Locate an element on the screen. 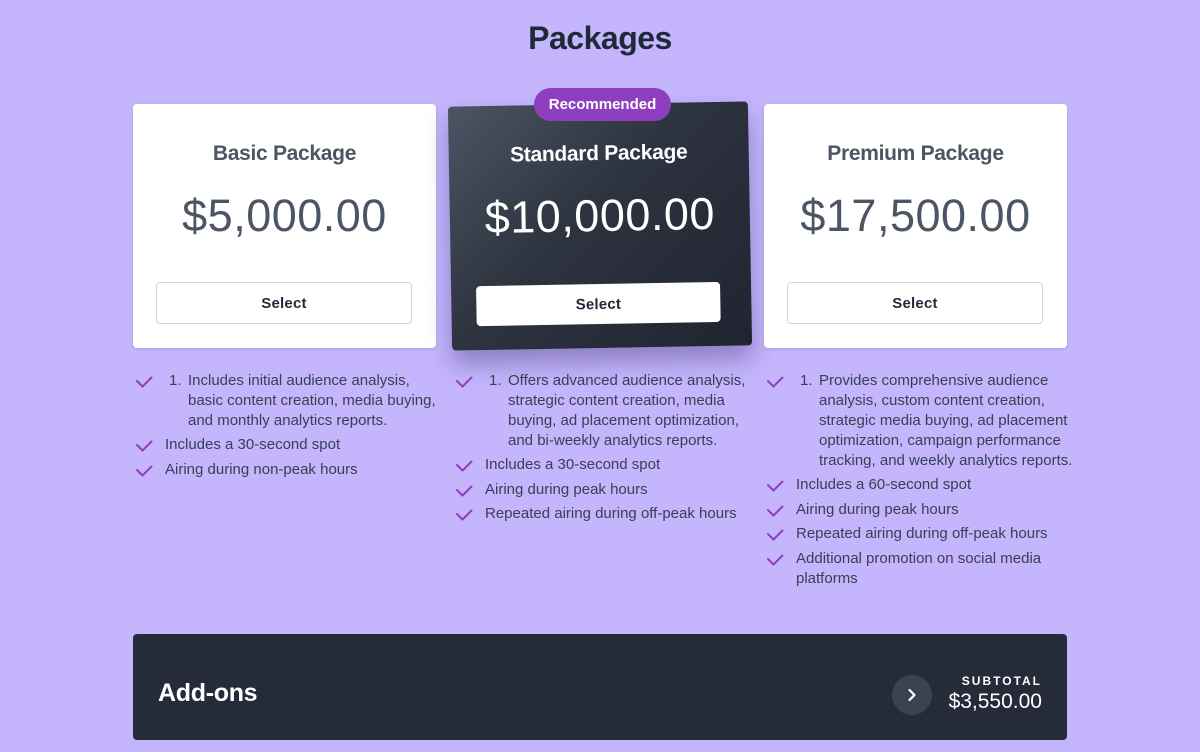 The height and width of the screenshot is (752, 1200). expand-addons-button is located at coordinates (912, 695).